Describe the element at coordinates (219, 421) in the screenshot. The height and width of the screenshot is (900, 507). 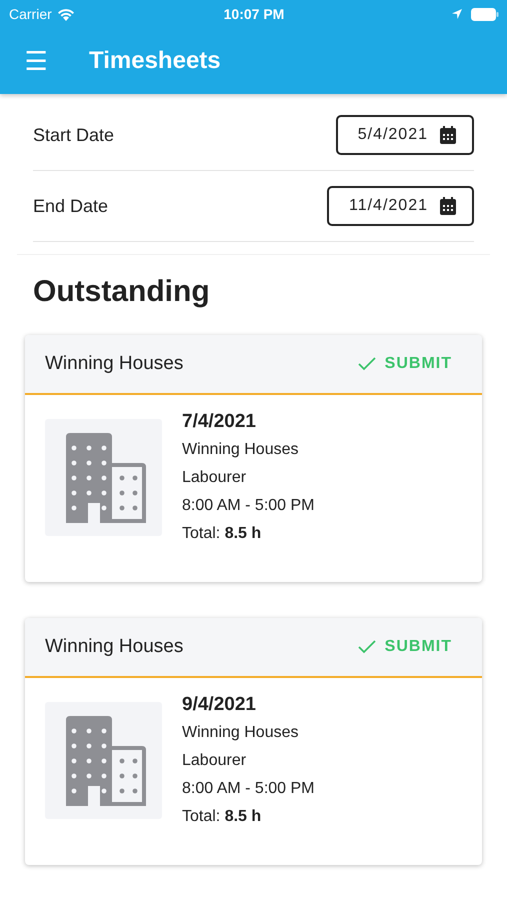
I see `shift-date: 7/4/2021` at that location.